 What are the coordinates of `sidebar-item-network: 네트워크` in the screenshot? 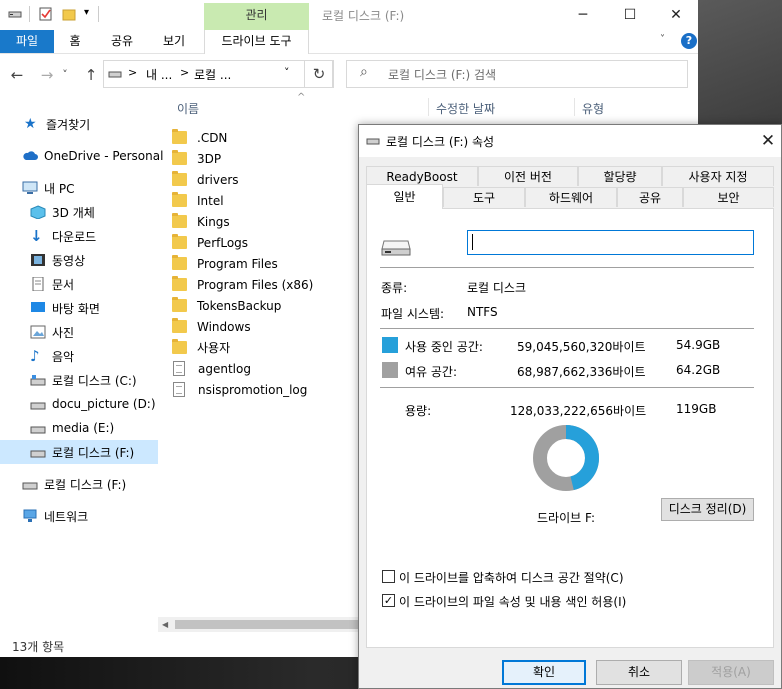 It's located at (79, 516).